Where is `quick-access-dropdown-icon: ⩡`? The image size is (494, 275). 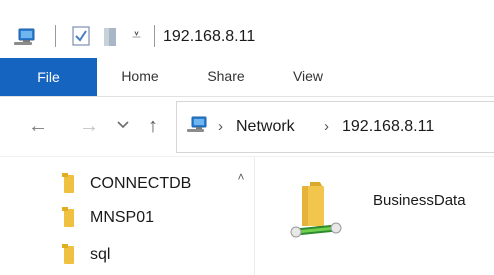
quick-access-dropdown-icon: ⩡ is located at coordinates (136, 36).